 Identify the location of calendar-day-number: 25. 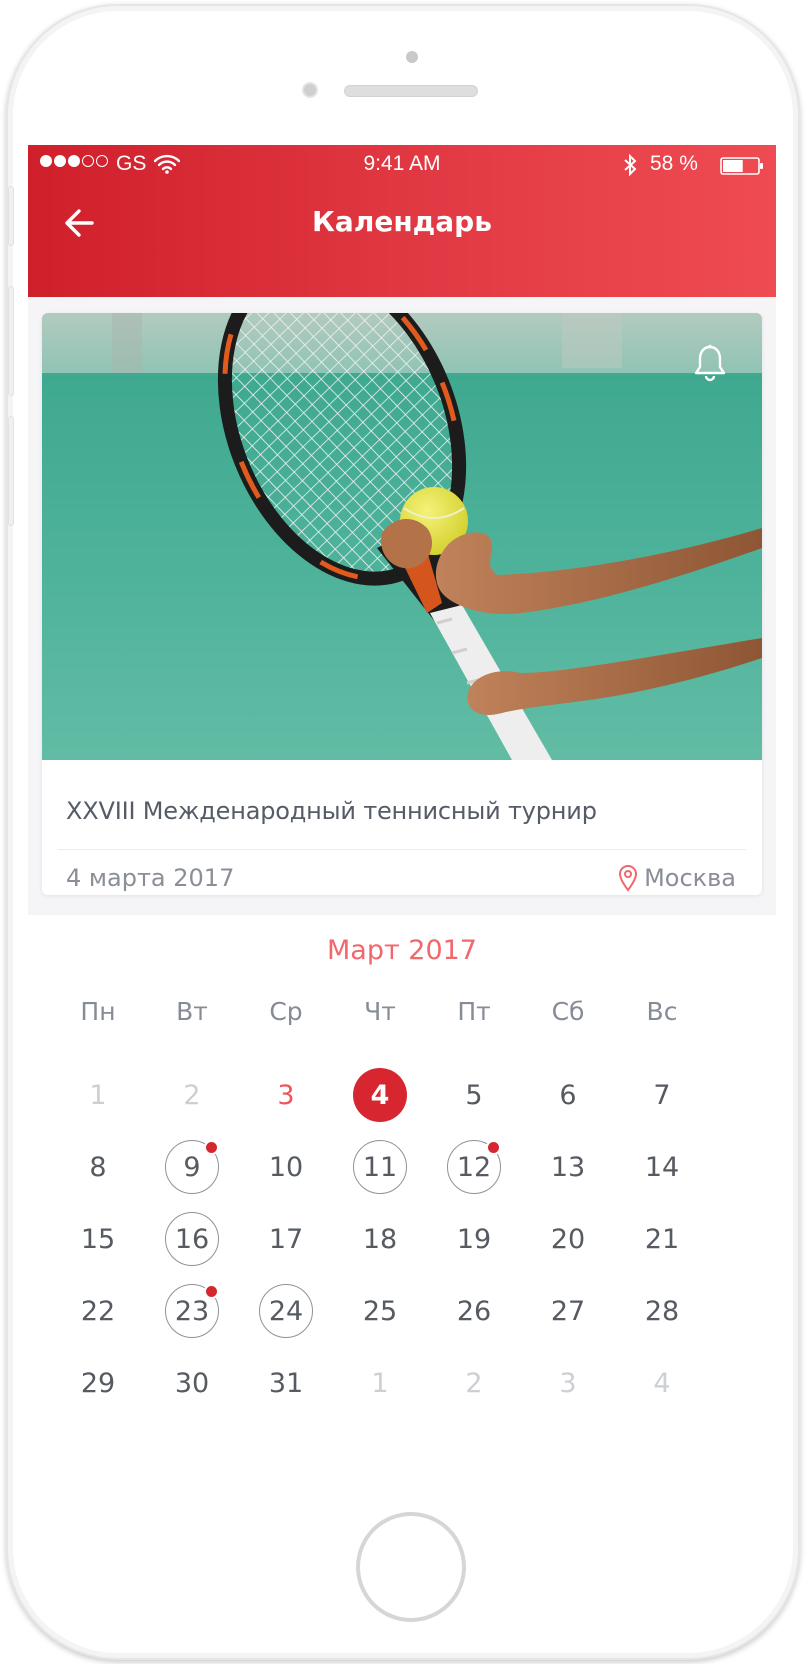
(380, 1311).